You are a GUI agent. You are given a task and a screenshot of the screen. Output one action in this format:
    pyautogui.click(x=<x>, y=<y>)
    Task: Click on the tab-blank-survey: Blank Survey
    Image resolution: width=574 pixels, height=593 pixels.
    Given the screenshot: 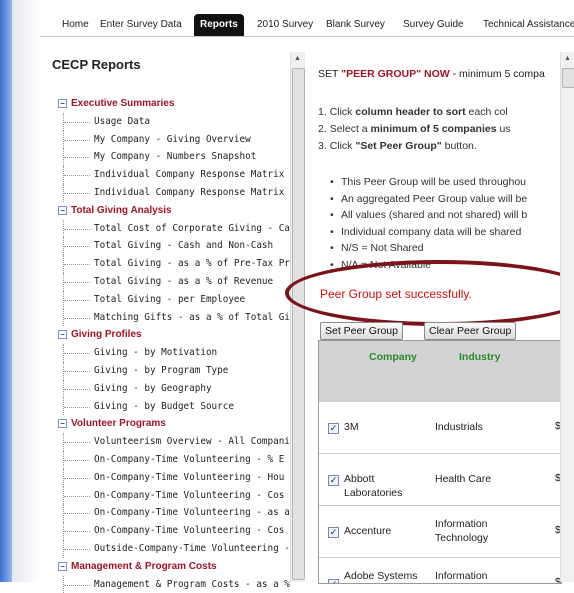 What is the action you would take?
    pyautogui.click(x=355, y=25)
    